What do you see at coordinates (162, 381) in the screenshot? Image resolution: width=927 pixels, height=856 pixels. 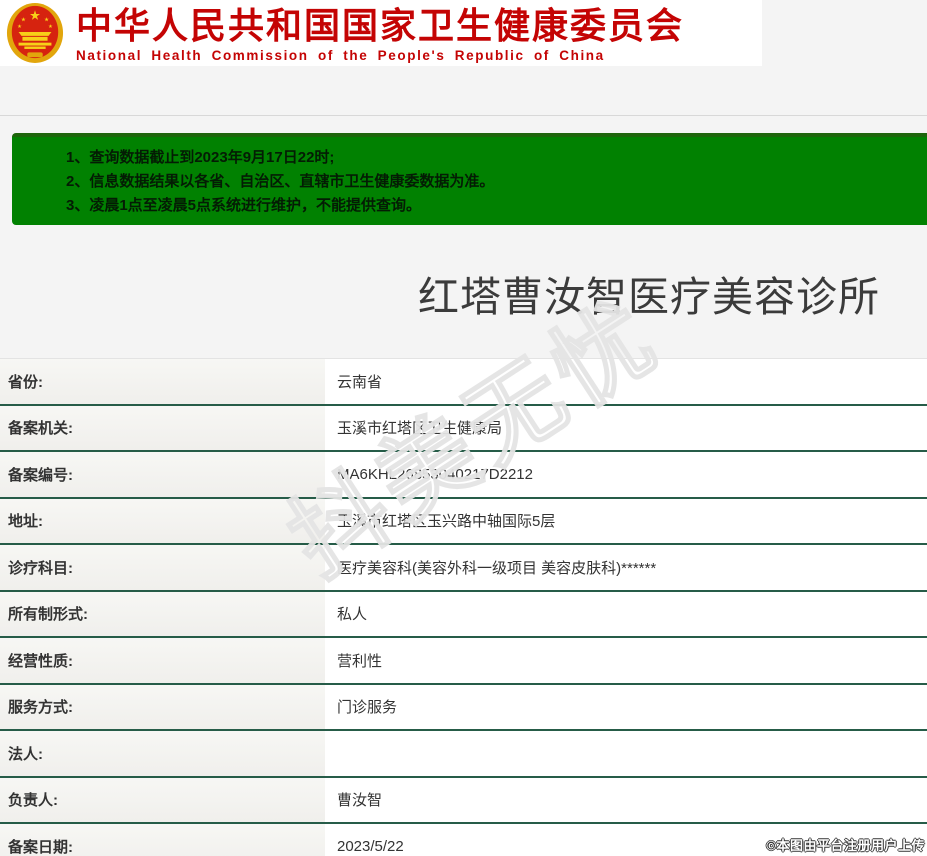 I see `field-label: 省份:` at bounding box center [162, 381].